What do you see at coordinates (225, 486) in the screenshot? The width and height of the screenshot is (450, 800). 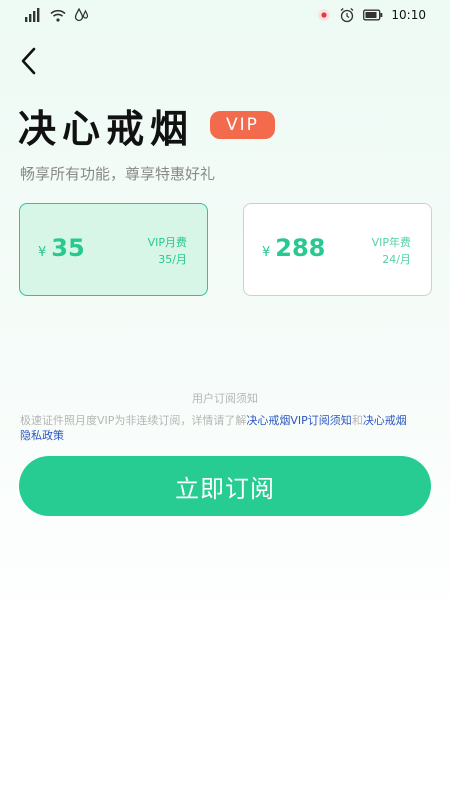 I see `subscribe-button: 立即订阅` at bounding box center [225, 486].